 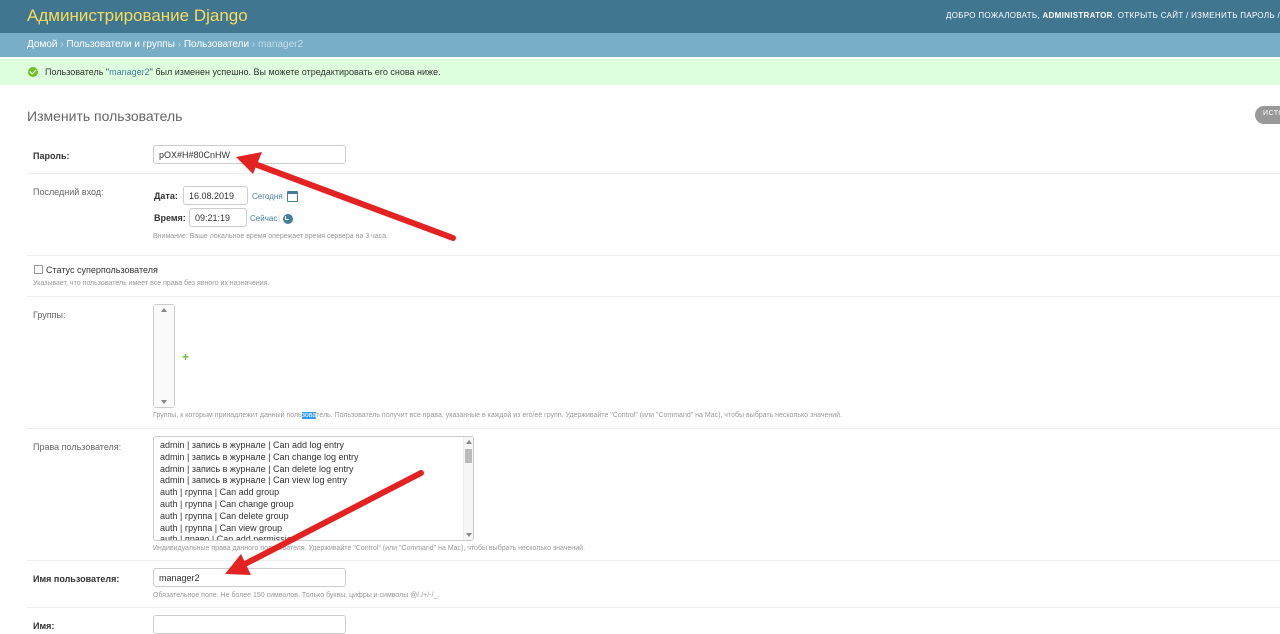 What do you see at coordinates (292, 196) in the screenshot?
I see `calendar-icon` at bounding box center [292, 196].